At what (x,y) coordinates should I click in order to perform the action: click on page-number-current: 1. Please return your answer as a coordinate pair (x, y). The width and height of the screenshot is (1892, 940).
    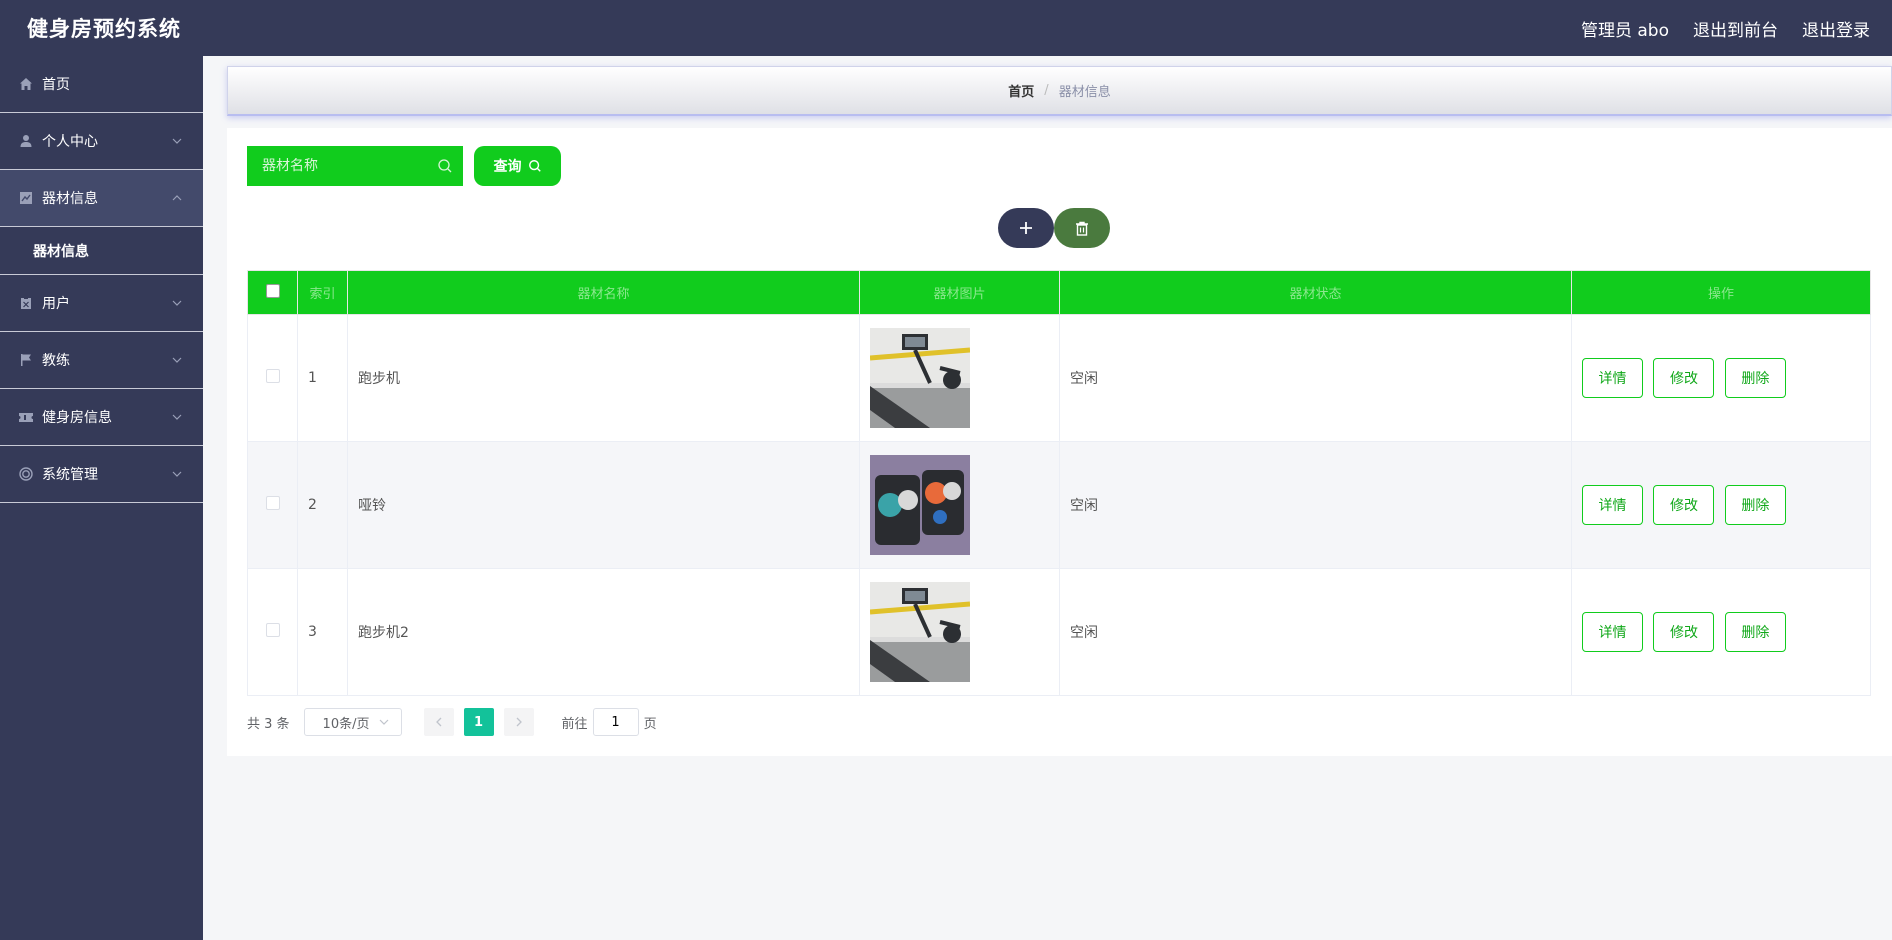
    Looking at the image, I should click on (478, 722).